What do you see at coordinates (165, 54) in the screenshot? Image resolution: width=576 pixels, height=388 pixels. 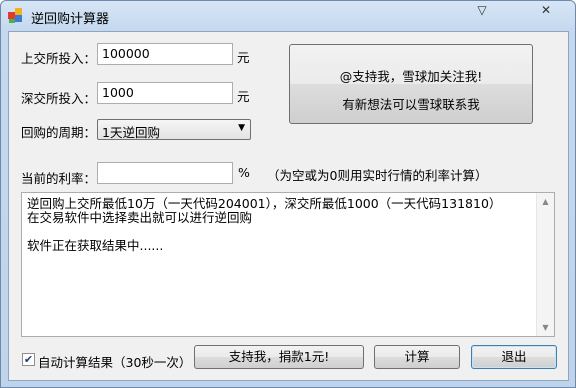 I see `sh-investment-input: 100000` at bounding box center [165, 54].